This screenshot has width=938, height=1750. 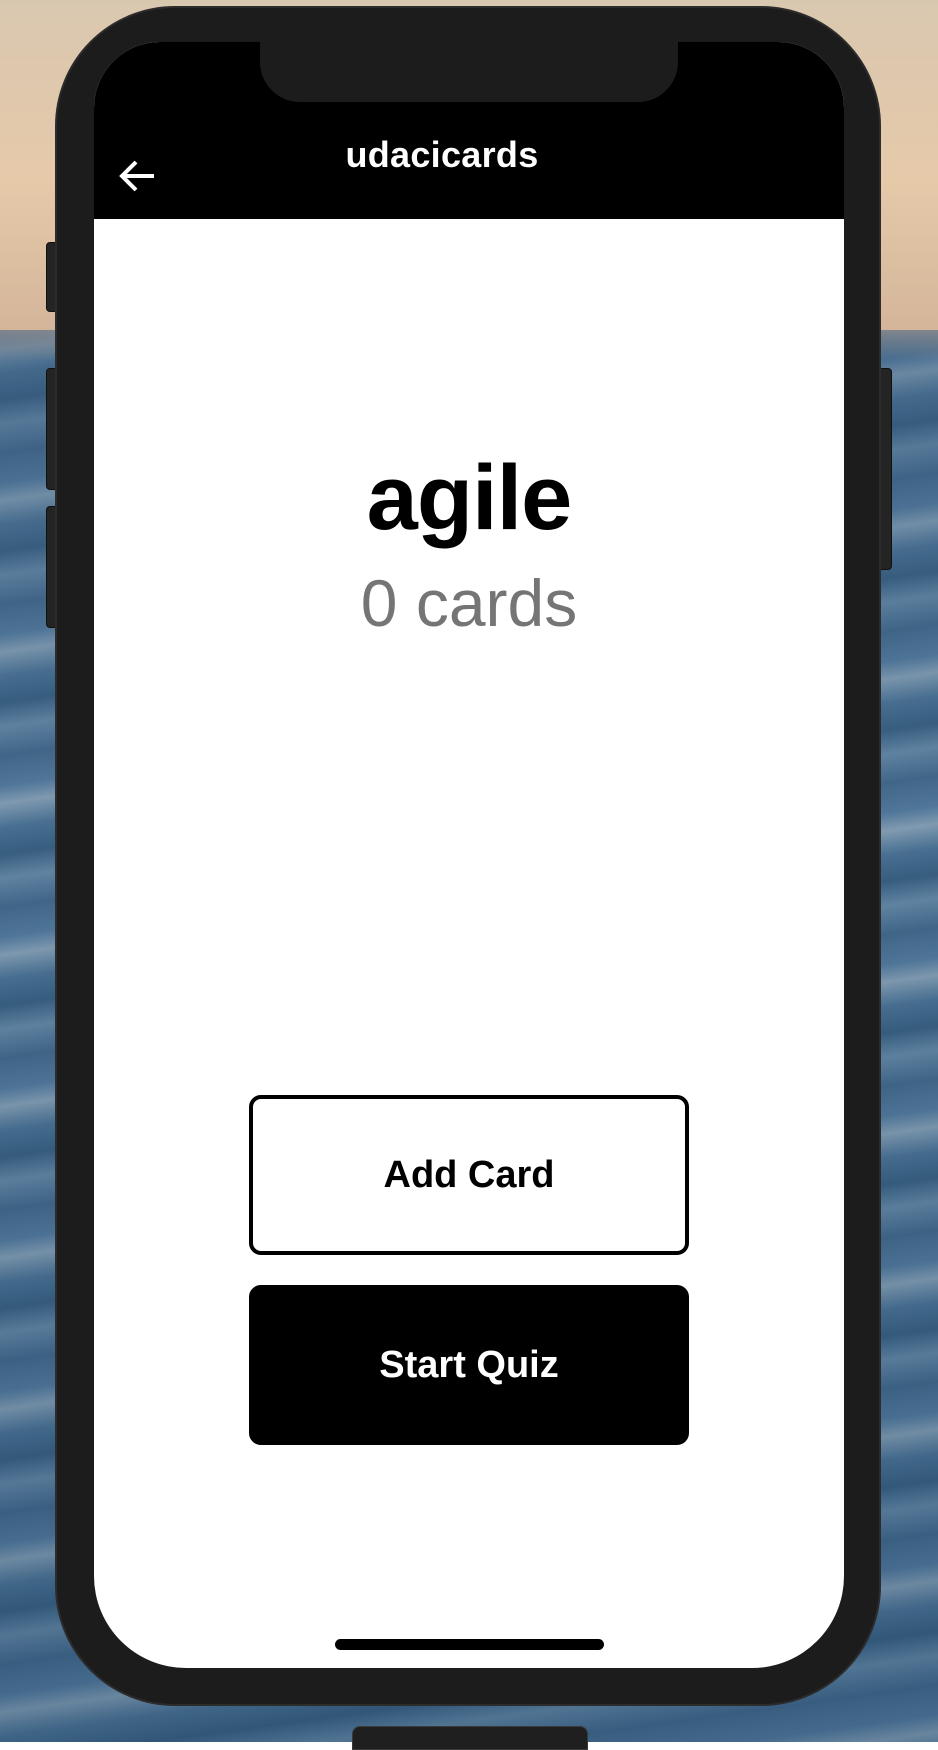 What do you see at coordinates (469, 498) in the screenshot?
I see `deck-title: agile` at bounding box center [469, 498].